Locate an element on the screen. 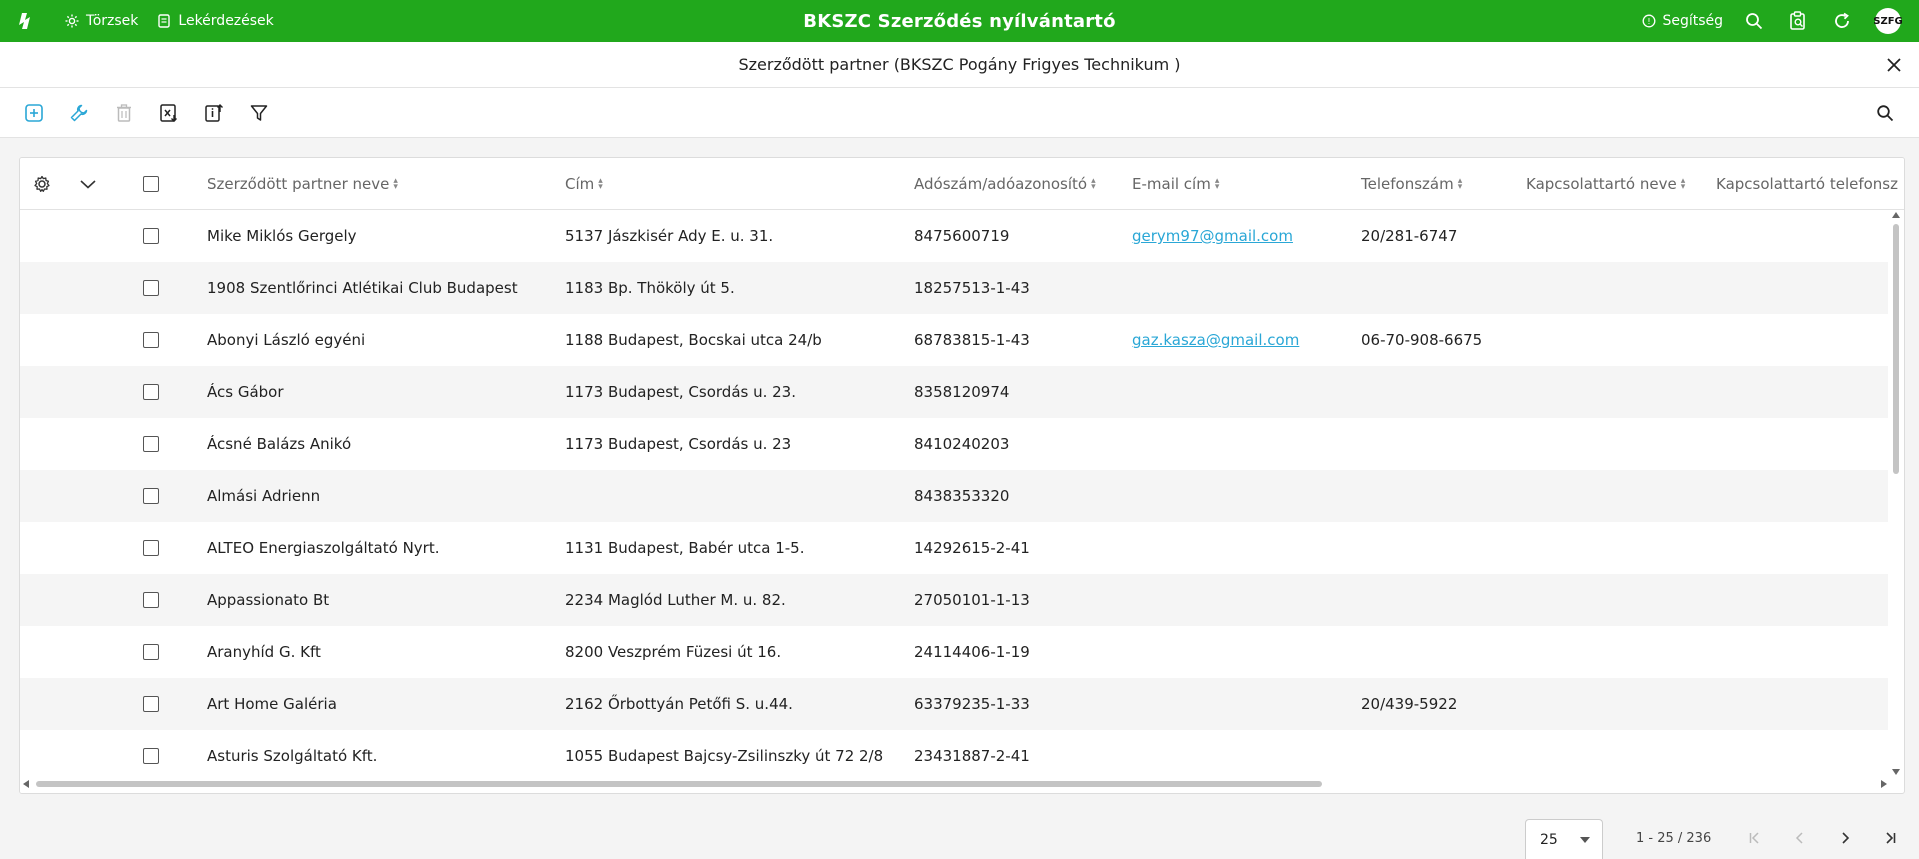 Image resolution: width=1919 pixels, height=859 pixels. column-header-phone: Telefonszám ▴ ▾ is located at coordinates (1411, 184).